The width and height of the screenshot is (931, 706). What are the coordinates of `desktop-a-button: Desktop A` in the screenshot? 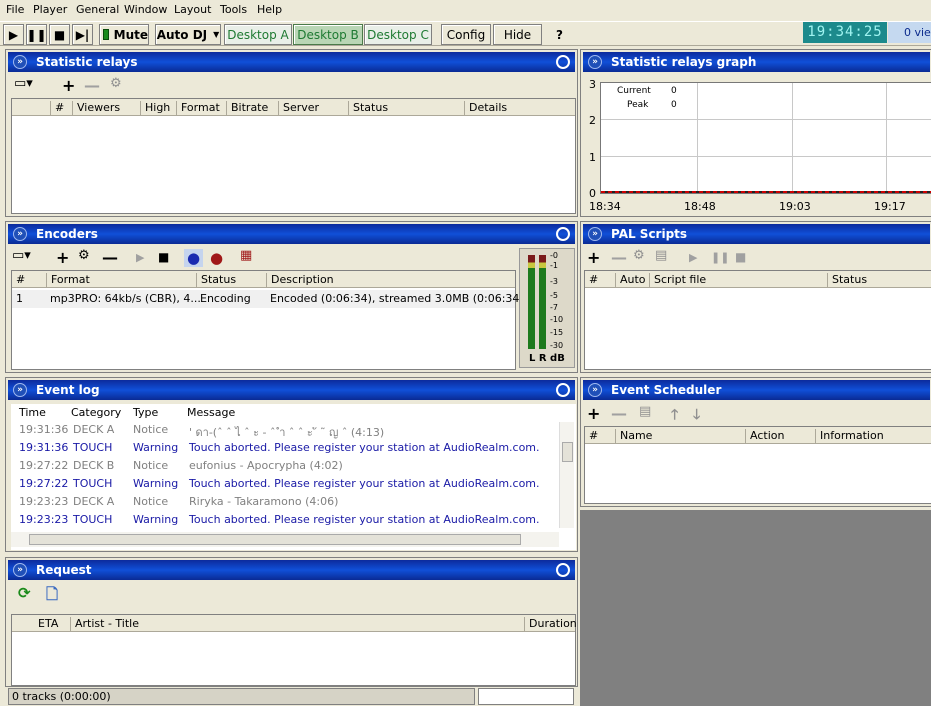 It's located at (258, 34).